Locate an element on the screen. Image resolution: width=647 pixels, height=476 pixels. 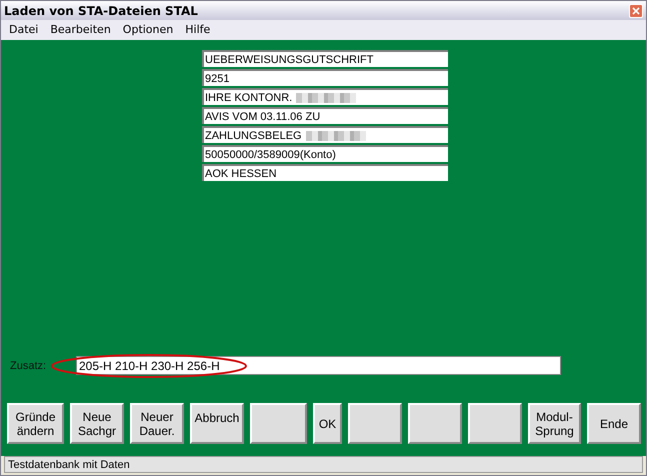
close-icon is located at coordinates (636, 10).